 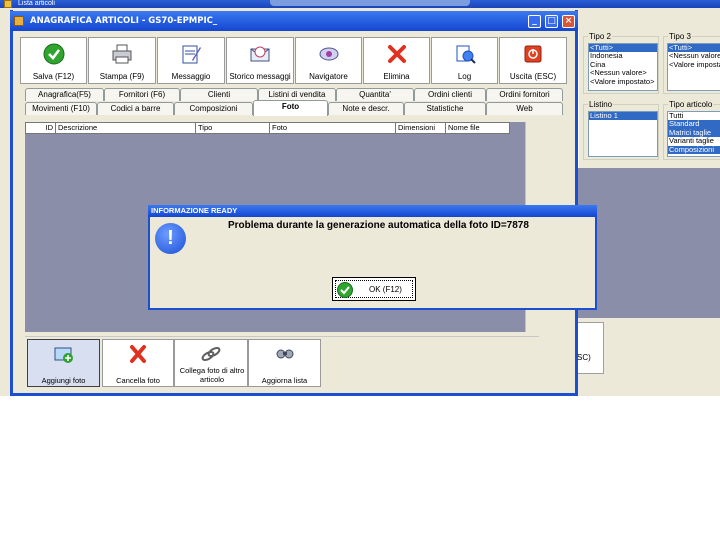 What do you see at coordinates (450, 94) in the screenshot?
I see `tab-ordini-clienti: Ordini clienti` at bounding box center [450, 94].